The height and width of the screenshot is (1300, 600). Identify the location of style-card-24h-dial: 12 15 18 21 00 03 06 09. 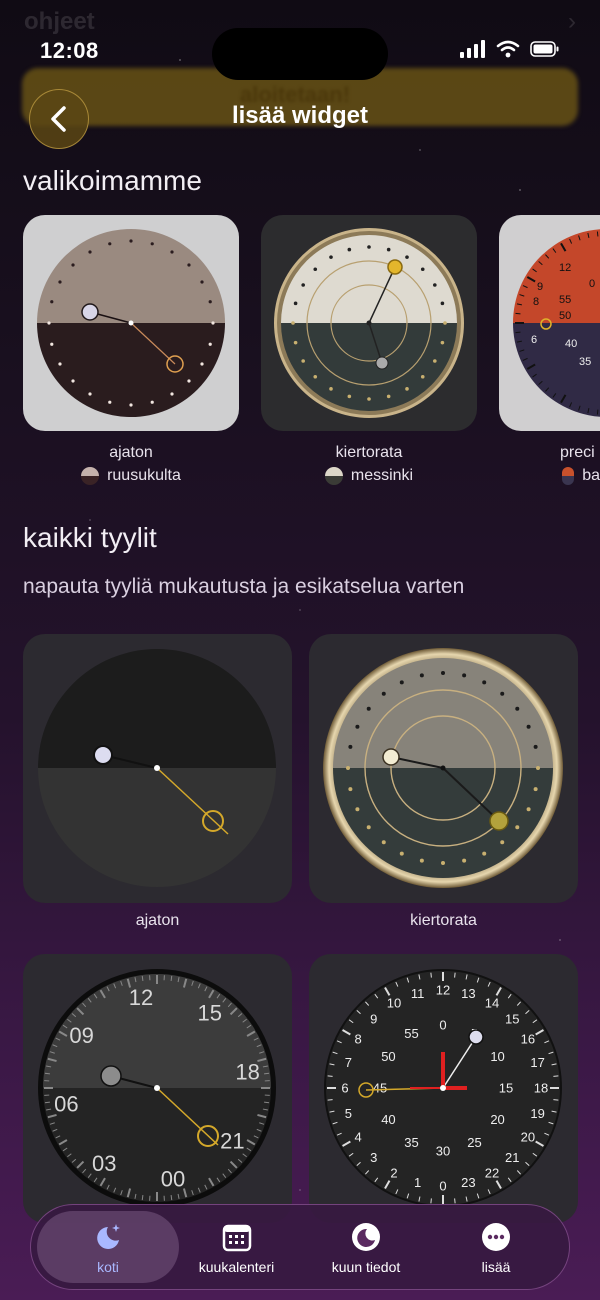
(157, 1088).